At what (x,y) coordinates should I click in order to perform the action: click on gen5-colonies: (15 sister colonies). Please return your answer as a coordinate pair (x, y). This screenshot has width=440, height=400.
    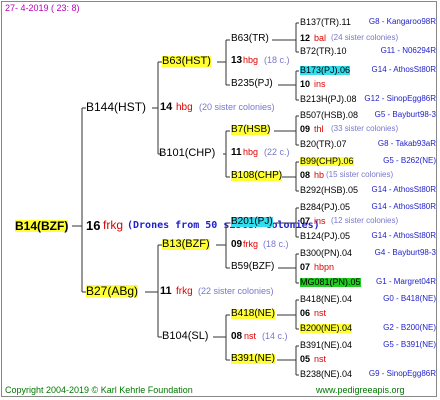
    Looking at the image, I should click on (360, 174).